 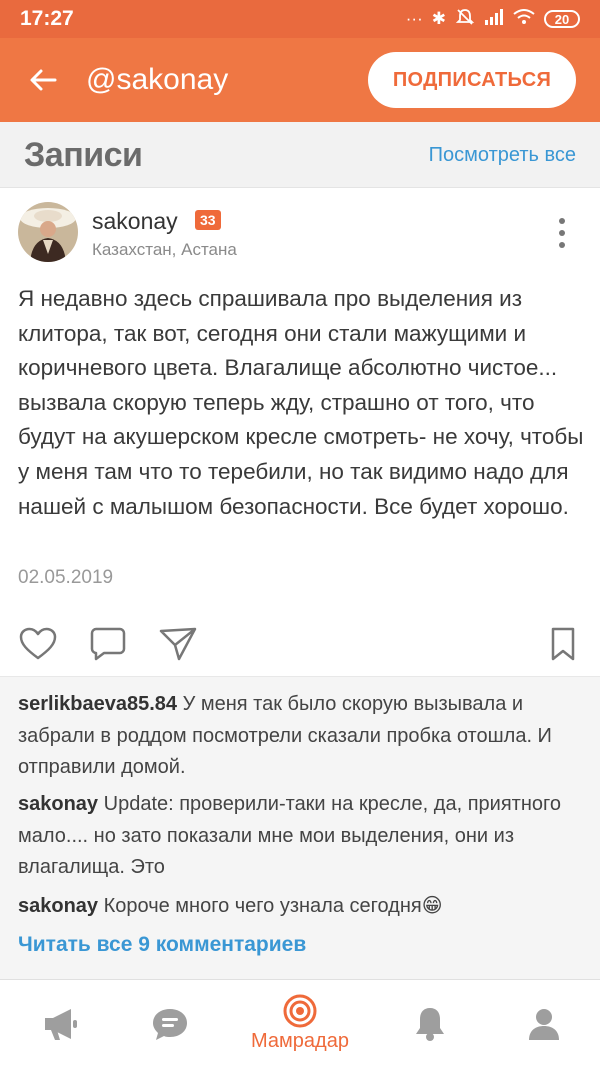 What do you see at coordinates (47, 18) in the screenshot?
I see `status-time: 17:27` at bounding box center [47, 18].